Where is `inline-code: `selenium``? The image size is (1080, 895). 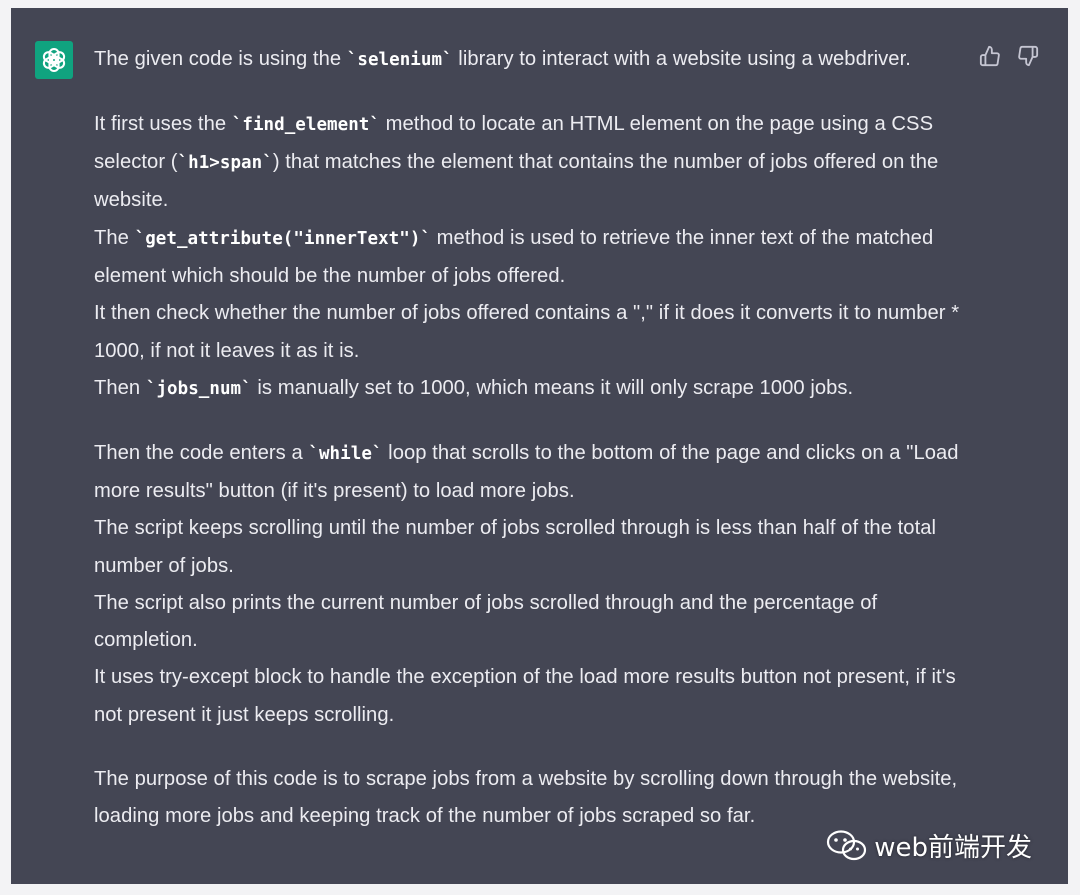
inline-code: `selenium` is located at coordinates (399, 60).